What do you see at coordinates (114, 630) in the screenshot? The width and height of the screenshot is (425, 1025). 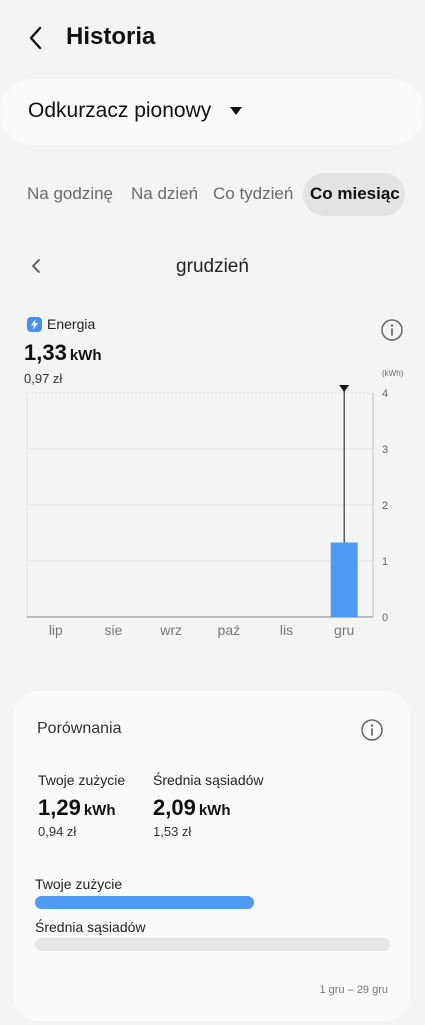 I see `x-tick-label: sie` at bounding box center [114, 630].